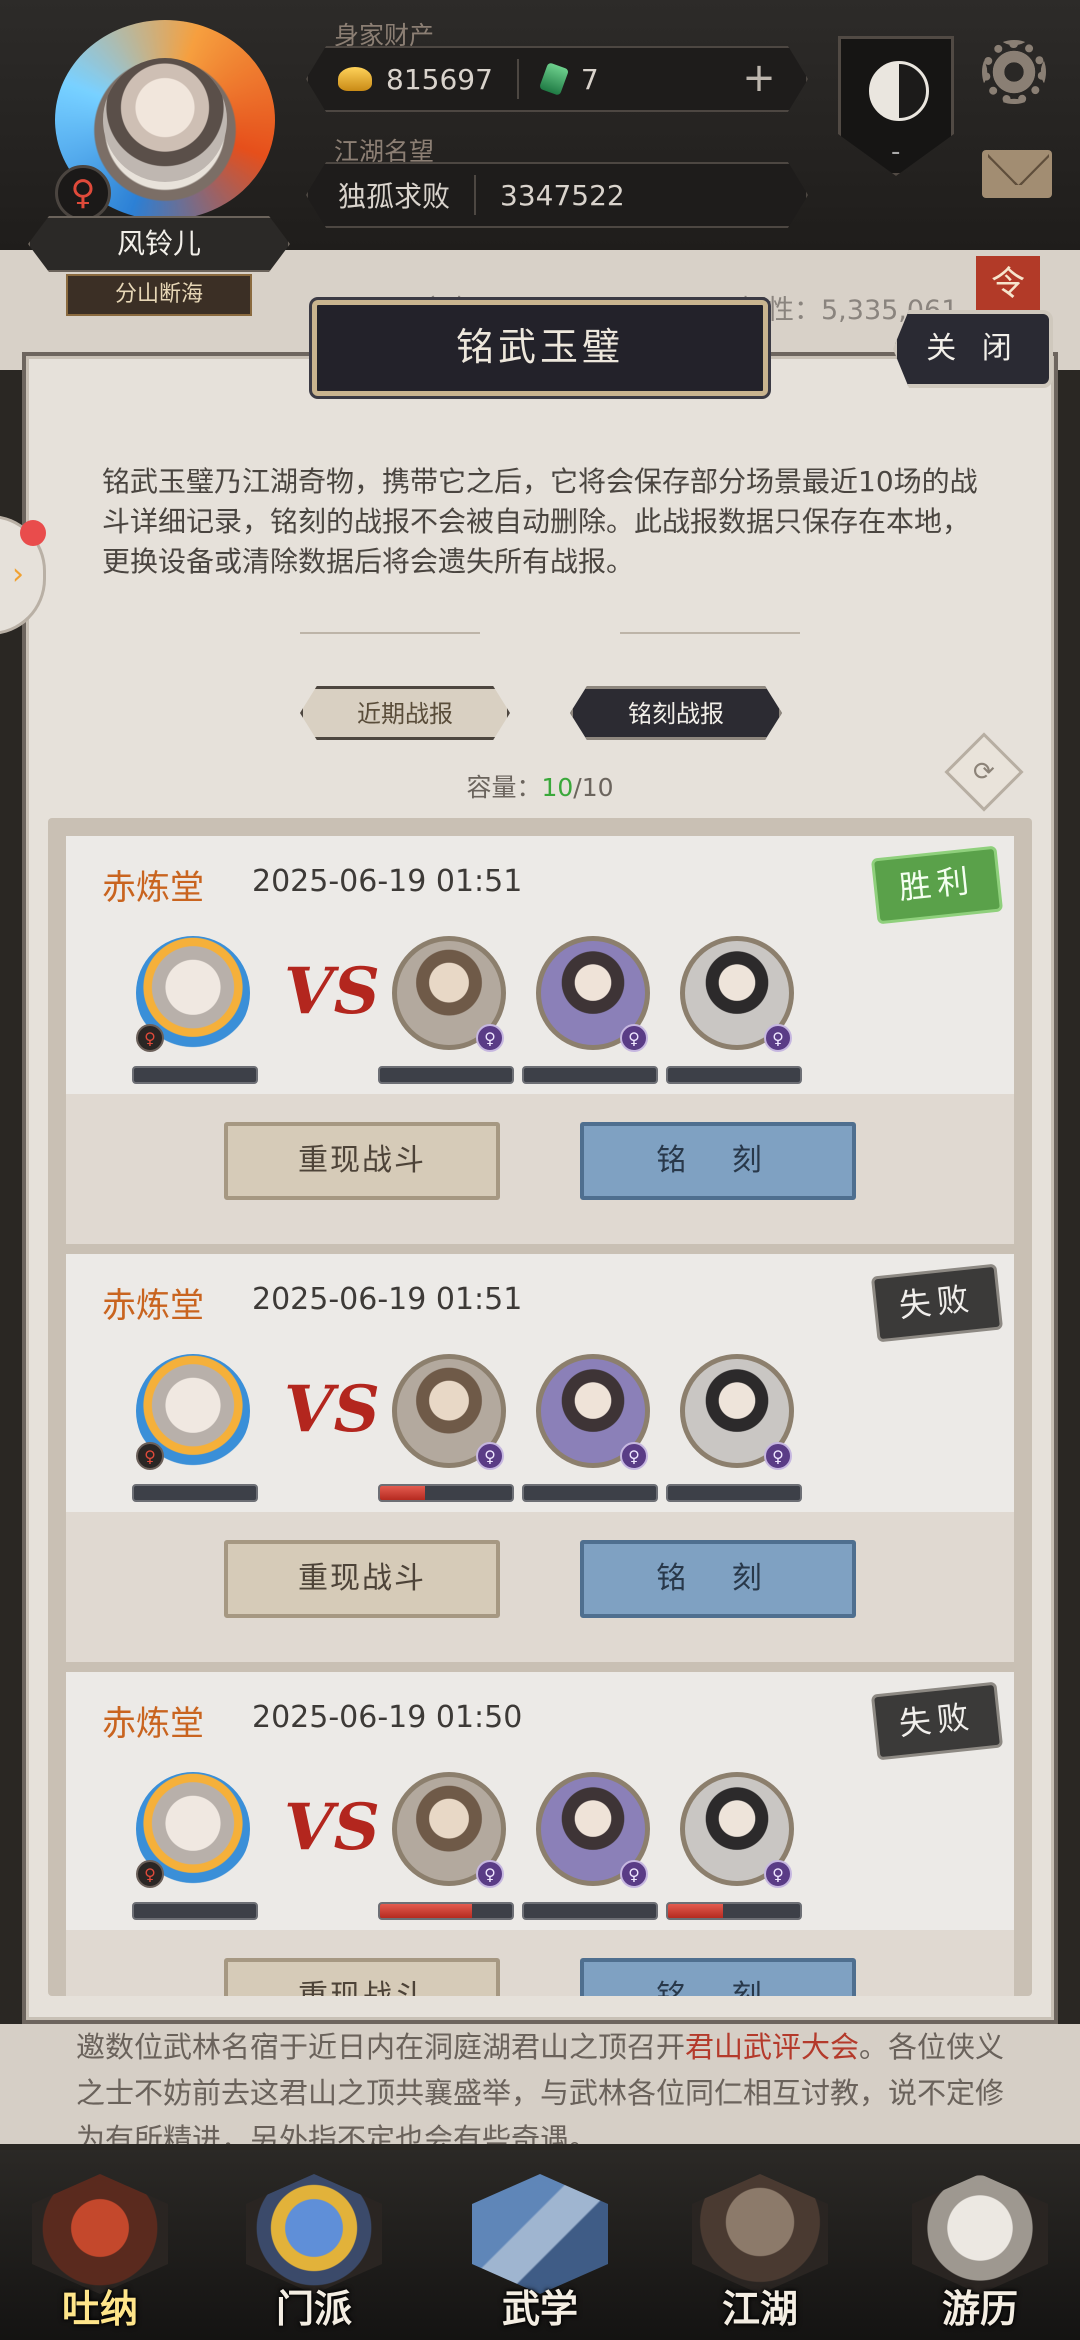 The width and height of the screenshot is (1080, 2340). What do you see at coordinates (676, 713) in the screenshot?
I see `tab-engraved-reports: 铭刻战报` at bounding box center [676, 713].